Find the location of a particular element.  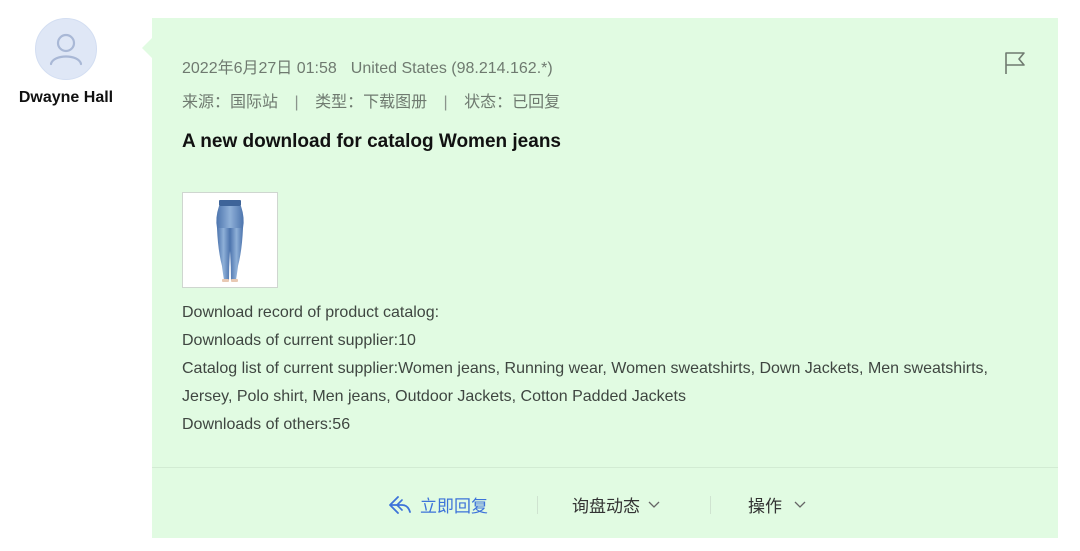

reply-now-button: 立即回复 is located at coordinates (438, 504).